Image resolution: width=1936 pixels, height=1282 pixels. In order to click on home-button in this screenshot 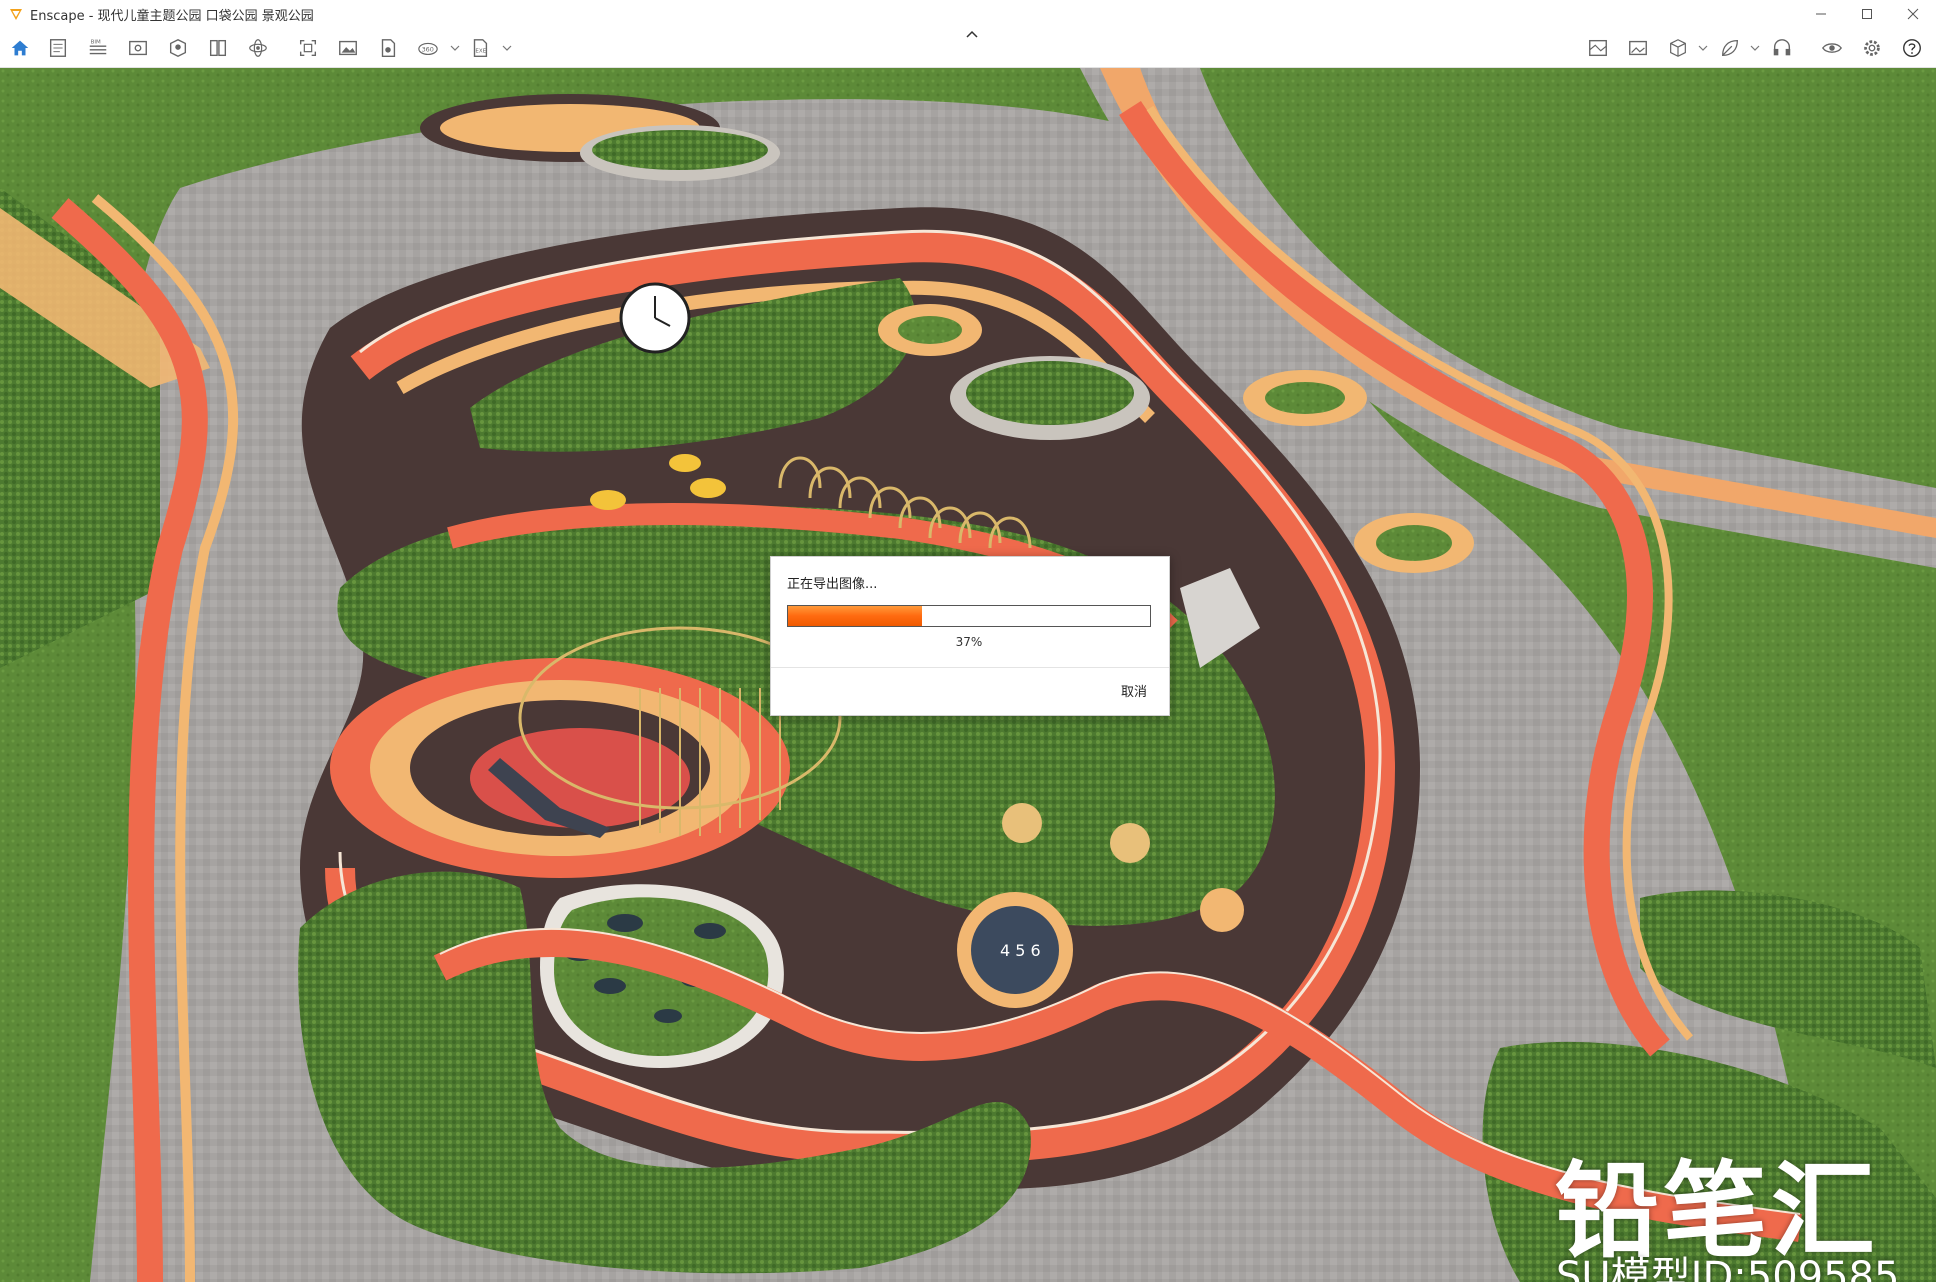, I will do `click(20, 48)`.